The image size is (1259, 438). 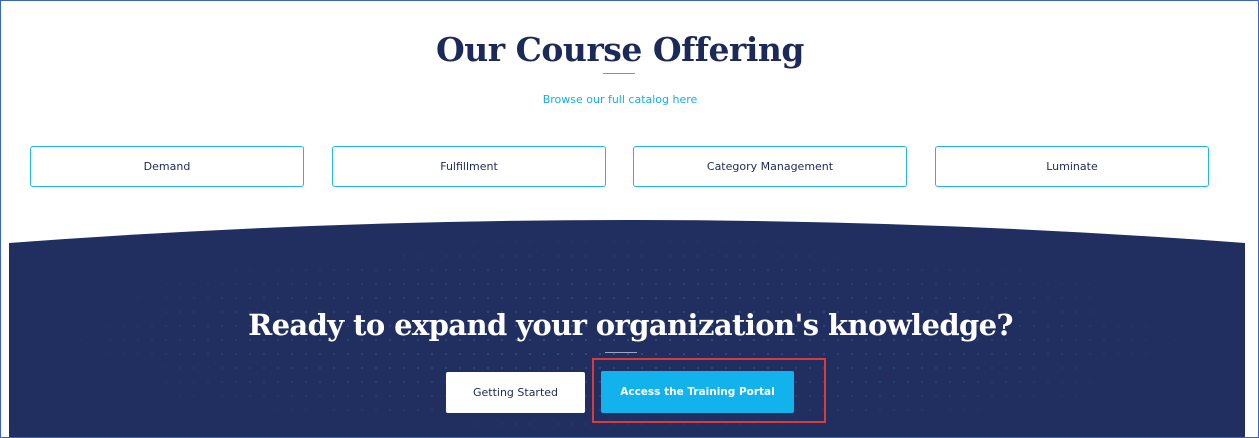 What do you see at coordinates (469, 166) in the screenshot?
I see `course-button-fulfillment: Fulfillment` at bounding box center [469, 166].